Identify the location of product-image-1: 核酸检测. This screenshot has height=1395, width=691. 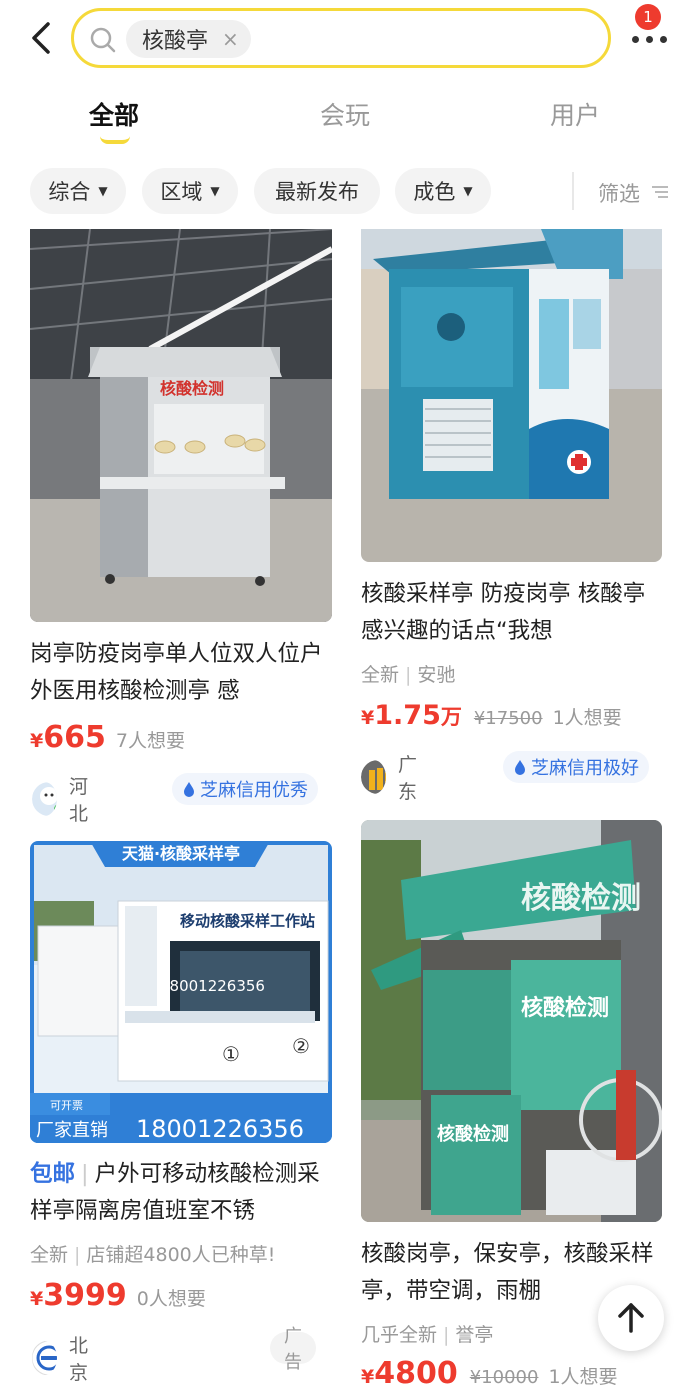
(181, 425).